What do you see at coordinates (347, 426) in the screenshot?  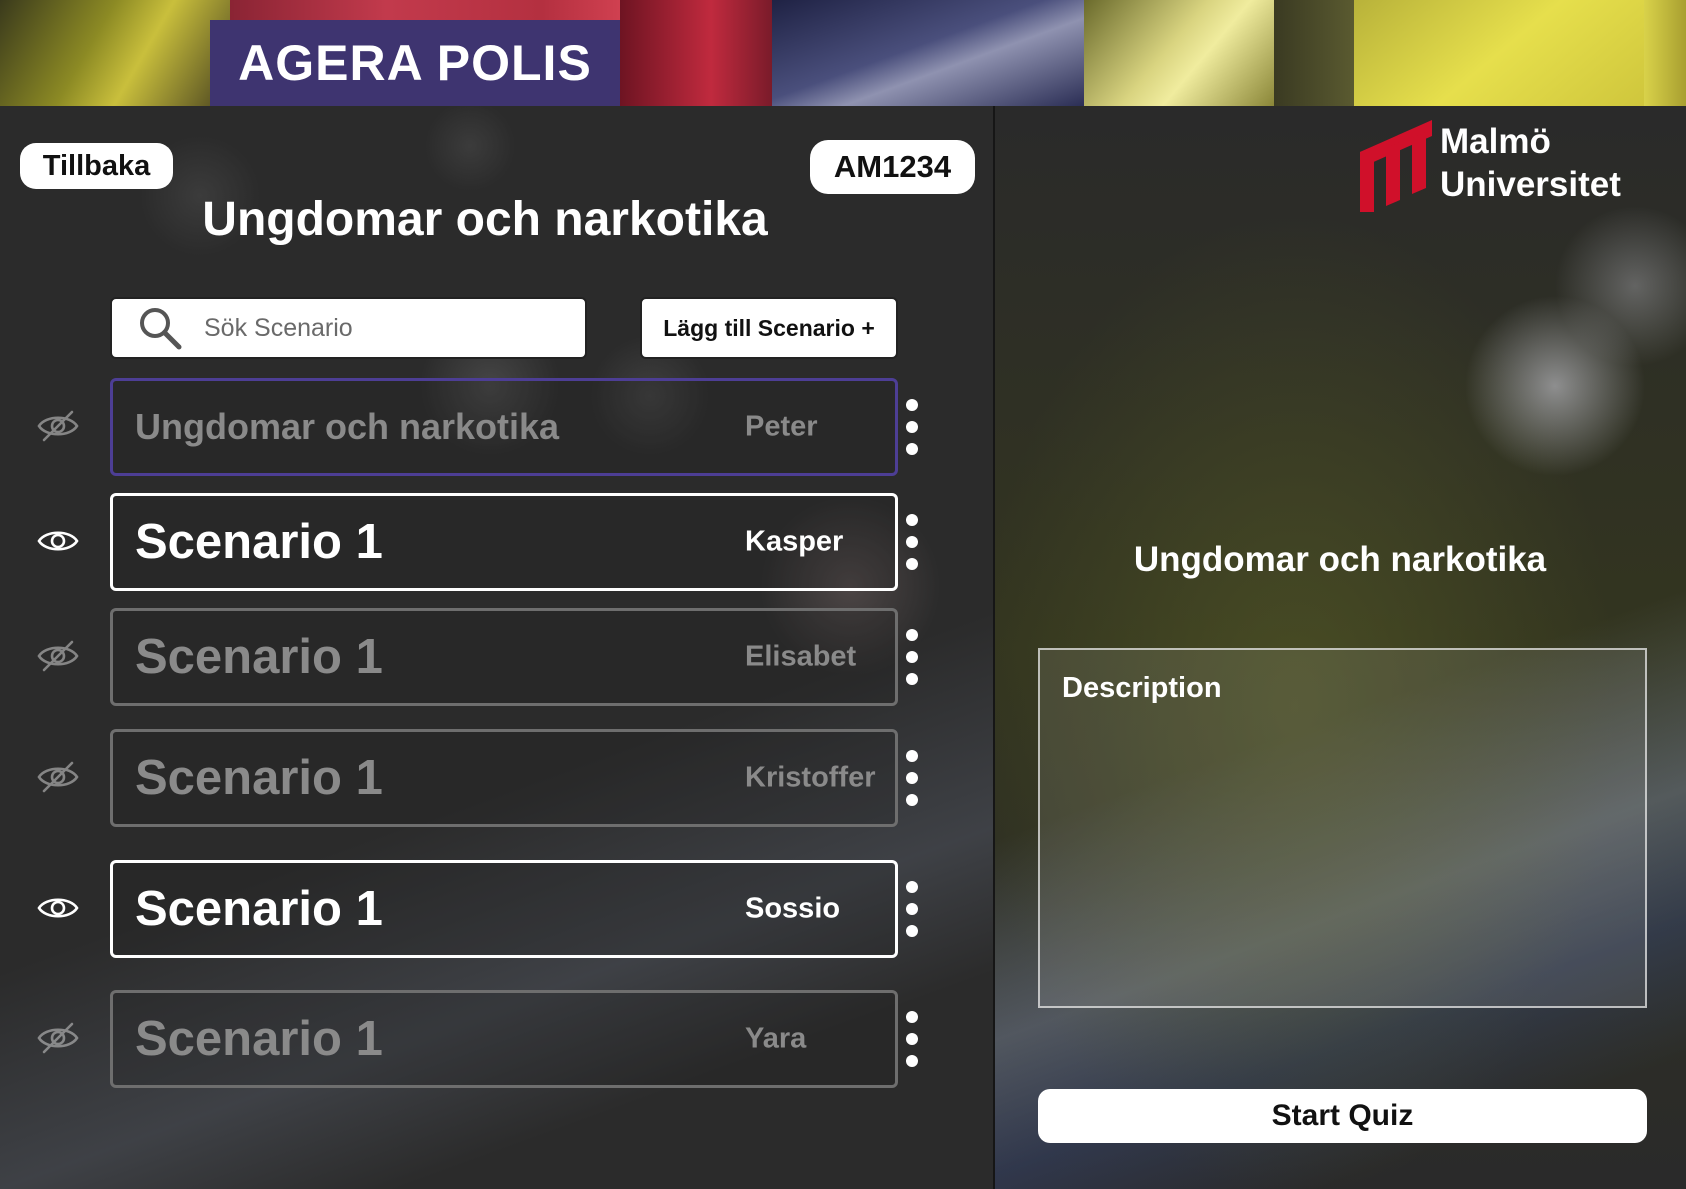 I see `scenario-title: Ungdomar och narkotika` at bounding box center [347, 426].